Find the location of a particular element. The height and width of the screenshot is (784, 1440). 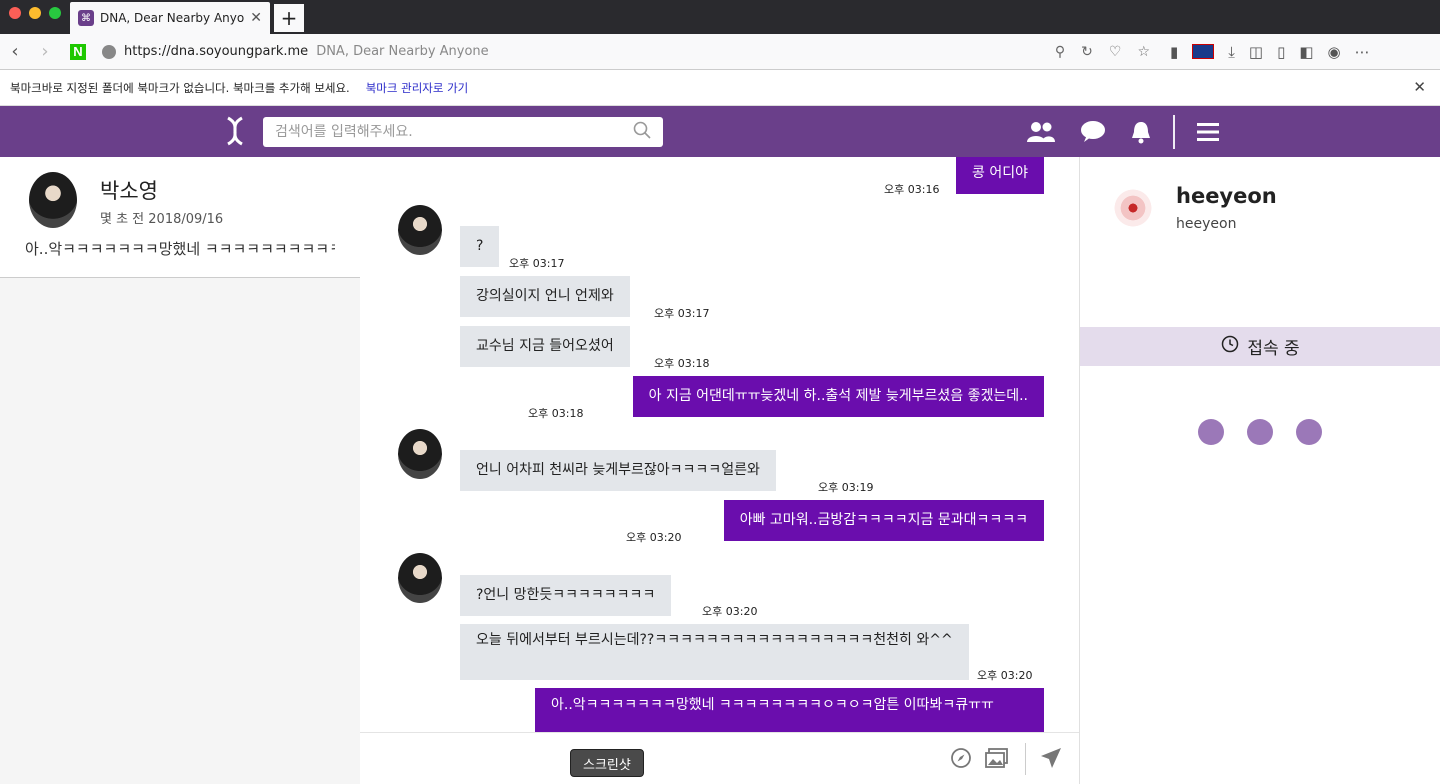

browser-tab-bar: ⌘ DNA, Dear Nearby Anyone ✕ + is located at coordinates (720, 17).